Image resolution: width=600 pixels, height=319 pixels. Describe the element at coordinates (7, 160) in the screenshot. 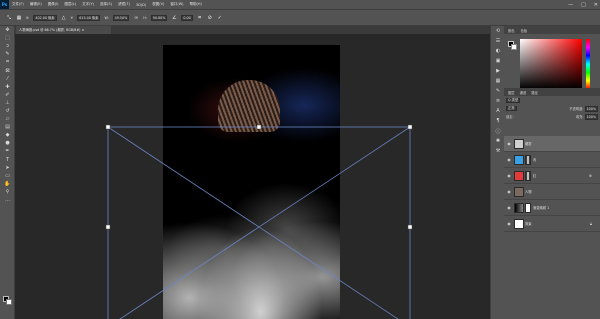

I see `type-tool-icon: T` at that location.